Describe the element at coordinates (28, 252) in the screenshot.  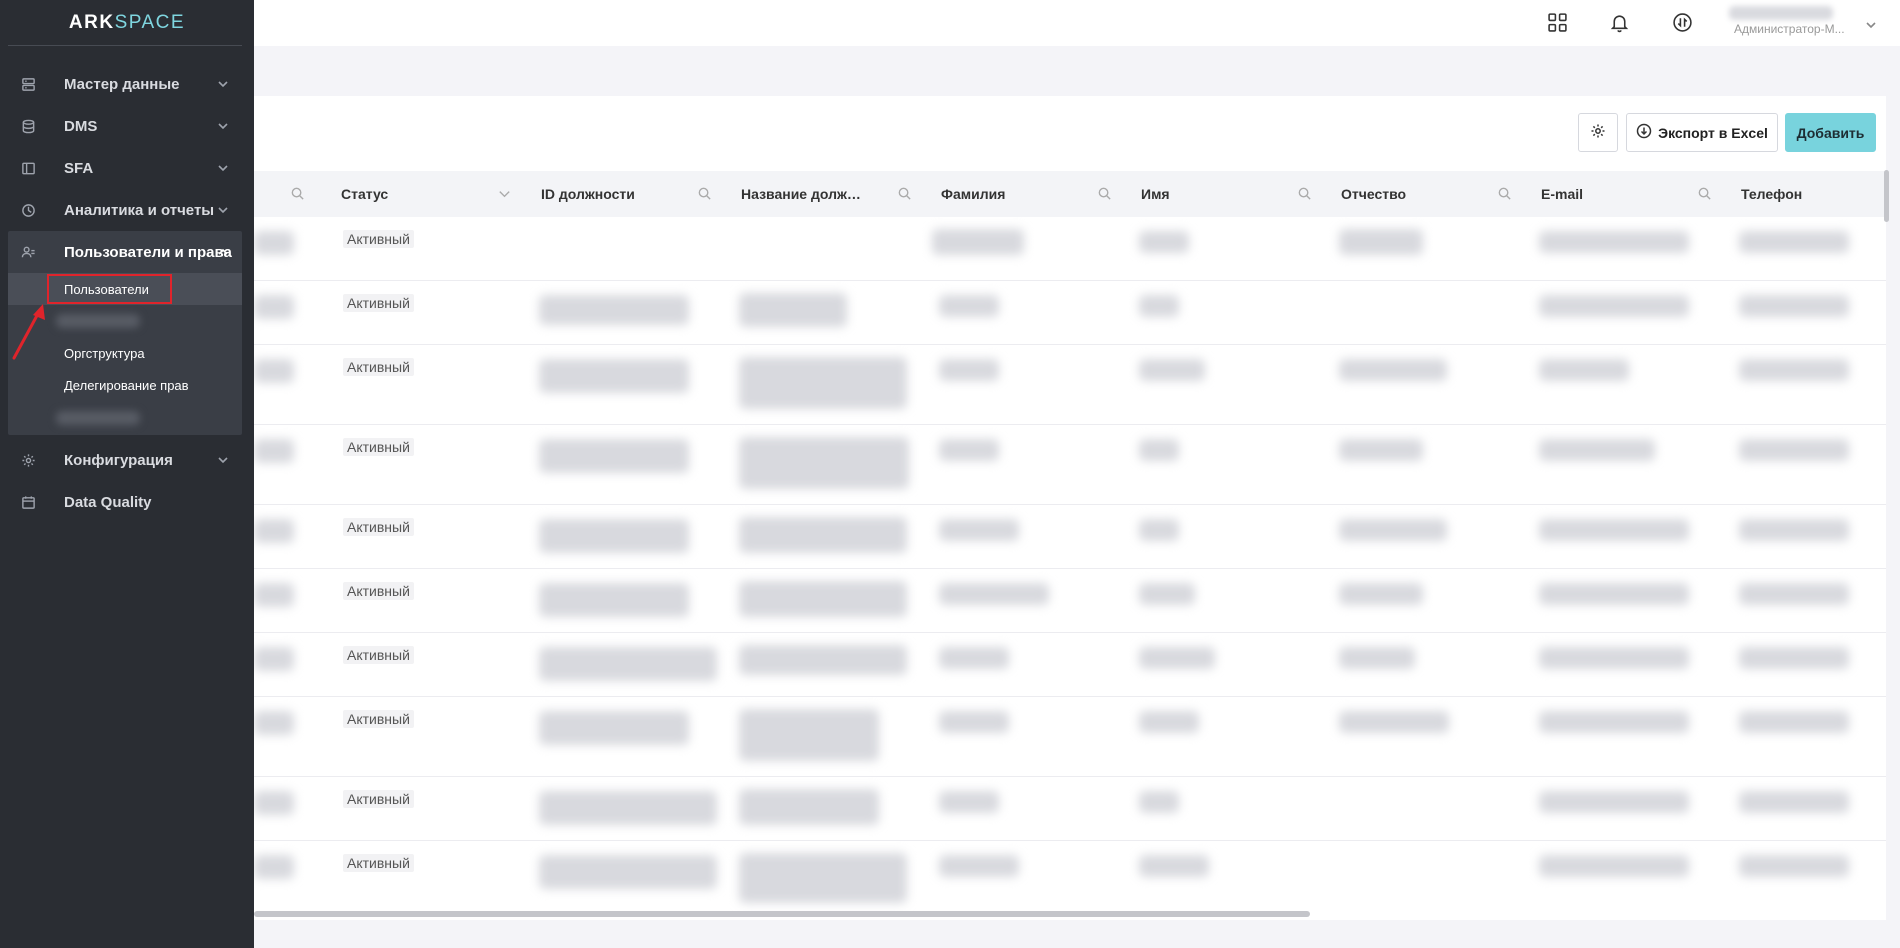
I see `users-icon` at that location.